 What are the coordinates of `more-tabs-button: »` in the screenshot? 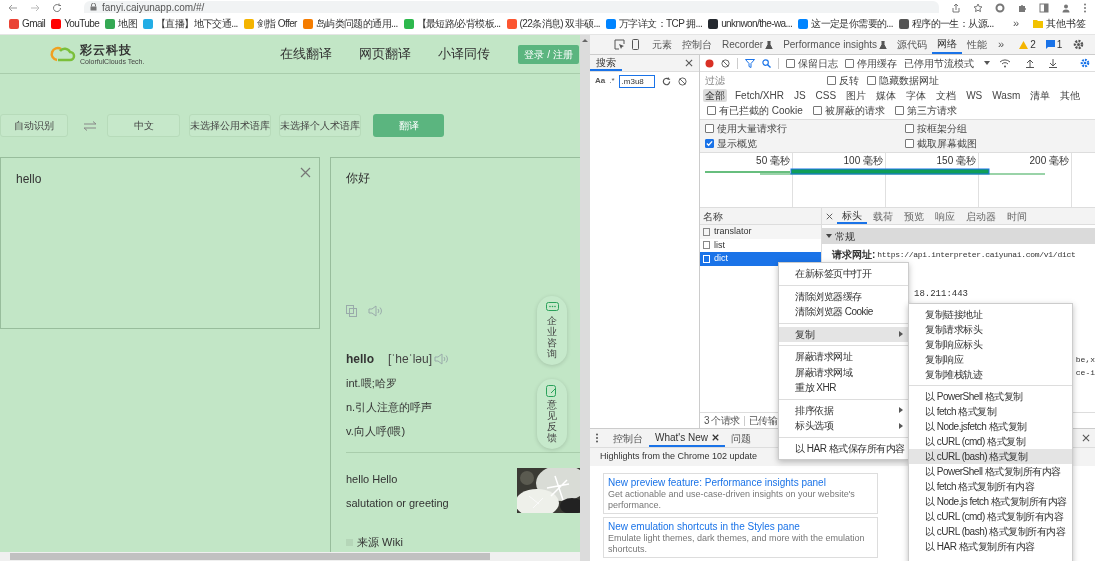 It's located at (1001, 44).